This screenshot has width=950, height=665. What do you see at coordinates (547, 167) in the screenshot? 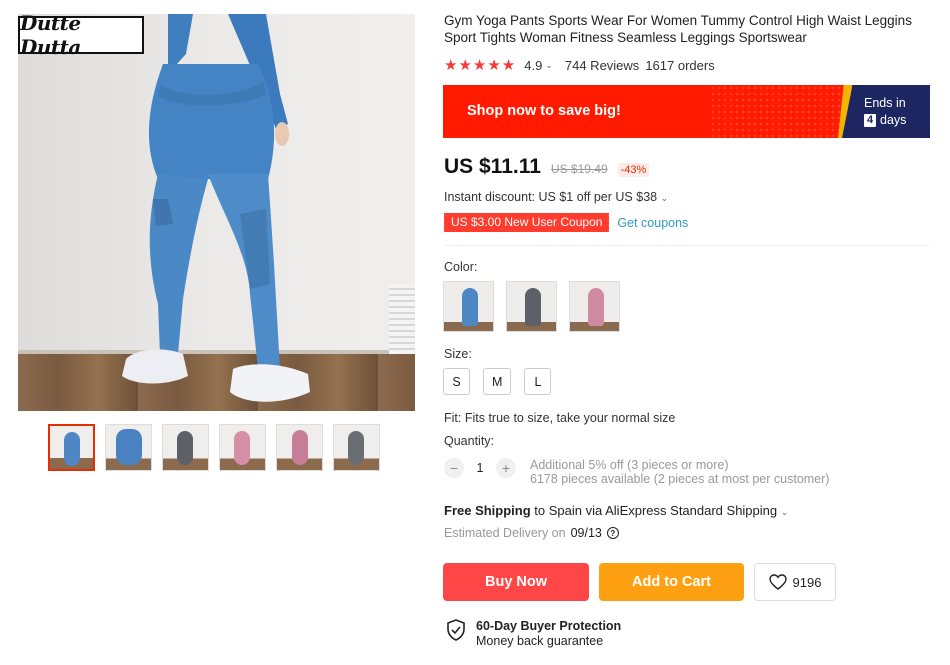
I see `price-row: US $11.11 US $19.49 -43%` at bounding box center [547, 167].